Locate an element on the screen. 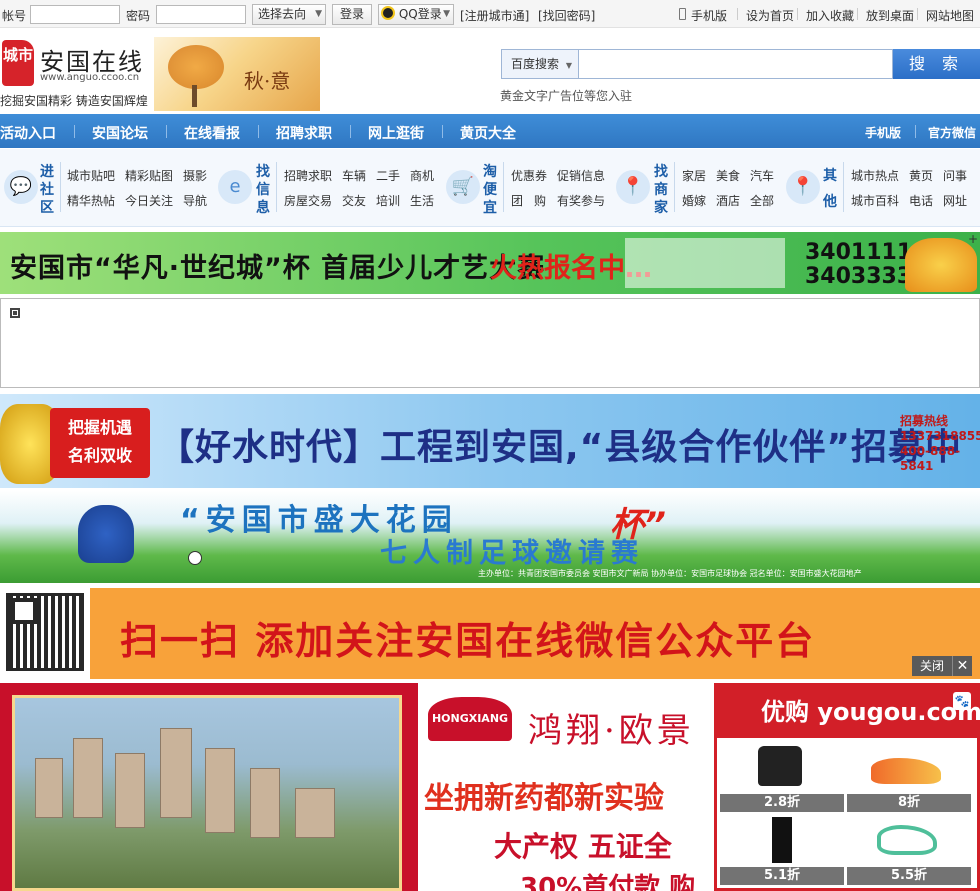  product-card: 5.5折 is located at coordinates (909, 850).